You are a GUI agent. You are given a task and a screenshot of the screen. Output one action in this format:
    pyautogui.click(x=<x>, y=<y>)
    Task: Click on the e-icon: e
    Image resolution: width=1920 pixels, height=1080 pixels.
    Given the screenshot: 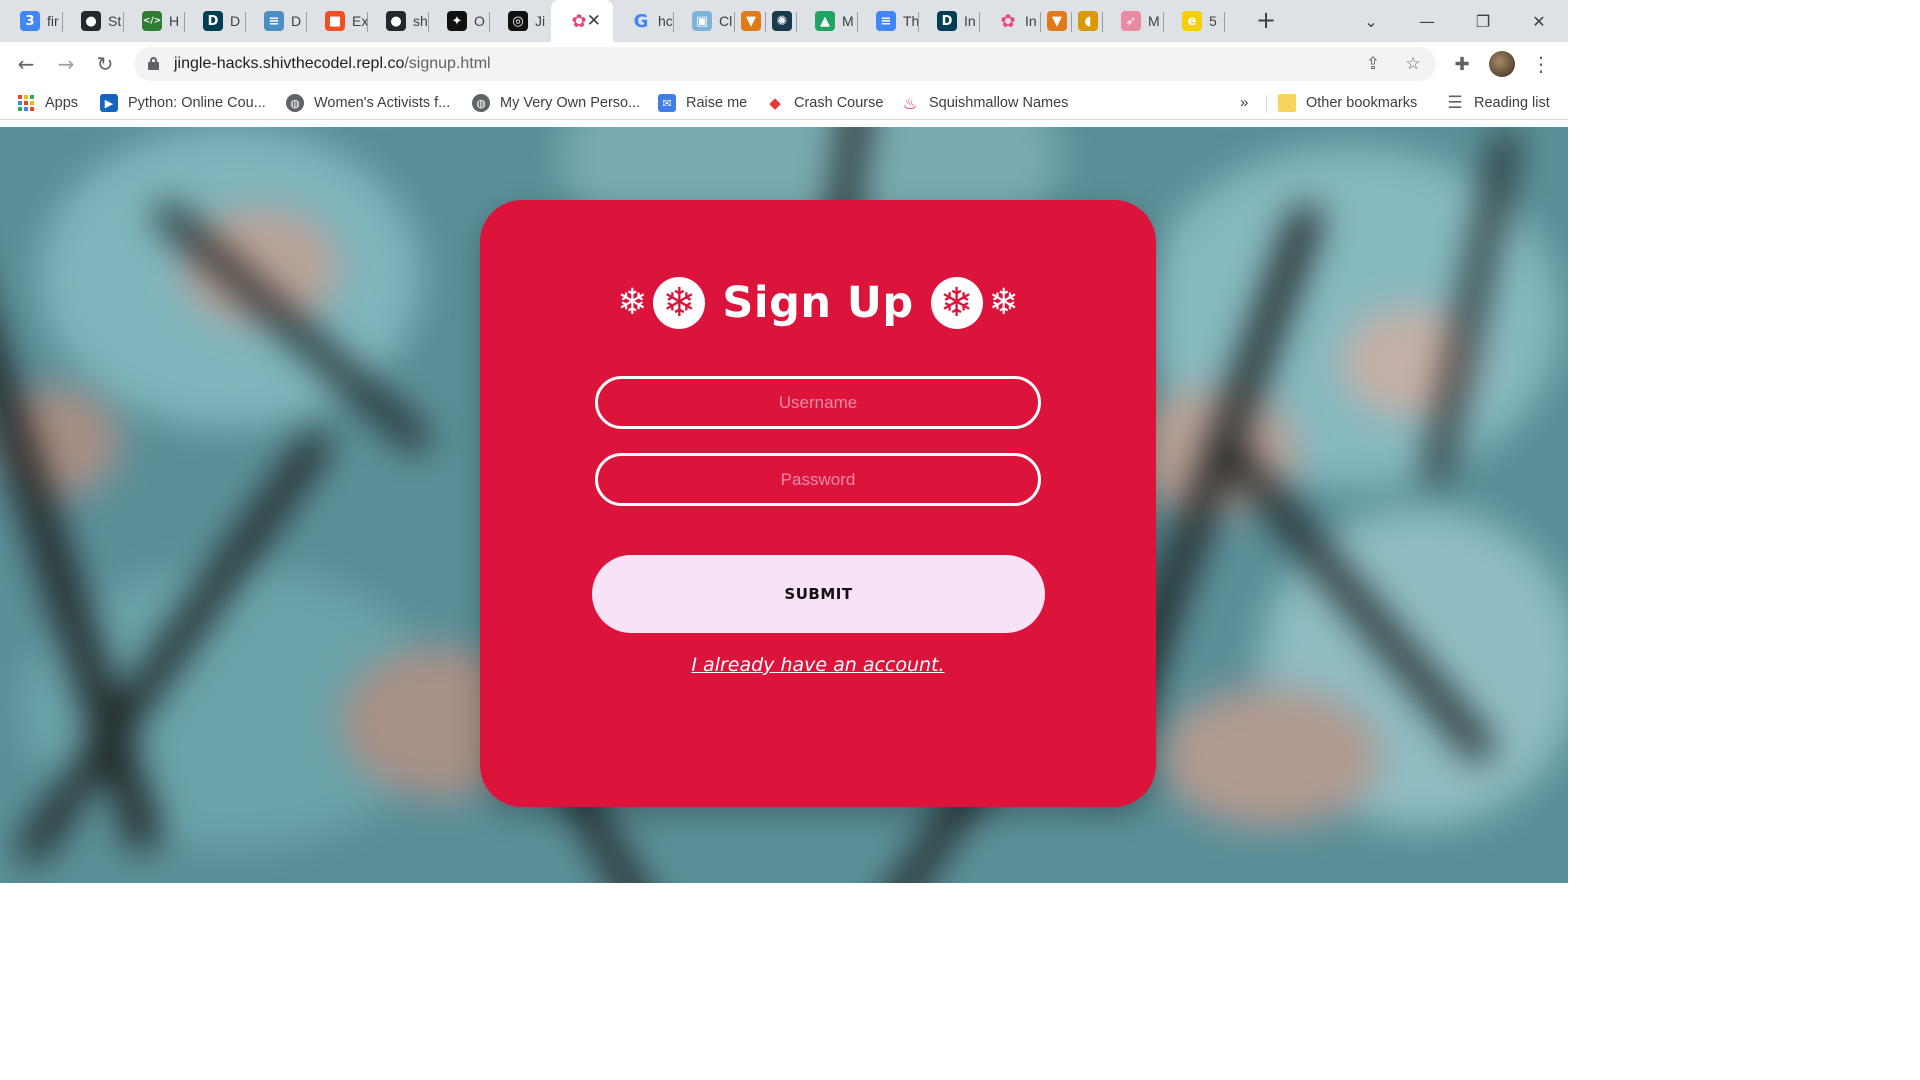 What is the action you would take?
    pyautogui.click(x=1192, y=21)
    